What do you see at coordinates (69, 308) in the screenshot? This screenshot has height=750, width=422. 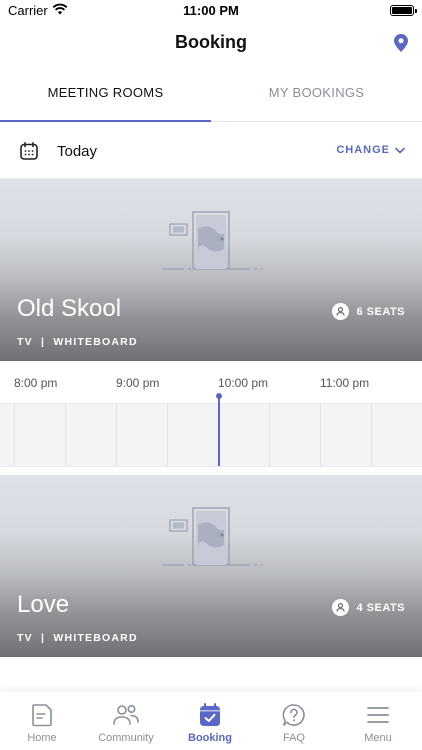 I see `room-name: Old Skool` at bounding box center [69, 308].